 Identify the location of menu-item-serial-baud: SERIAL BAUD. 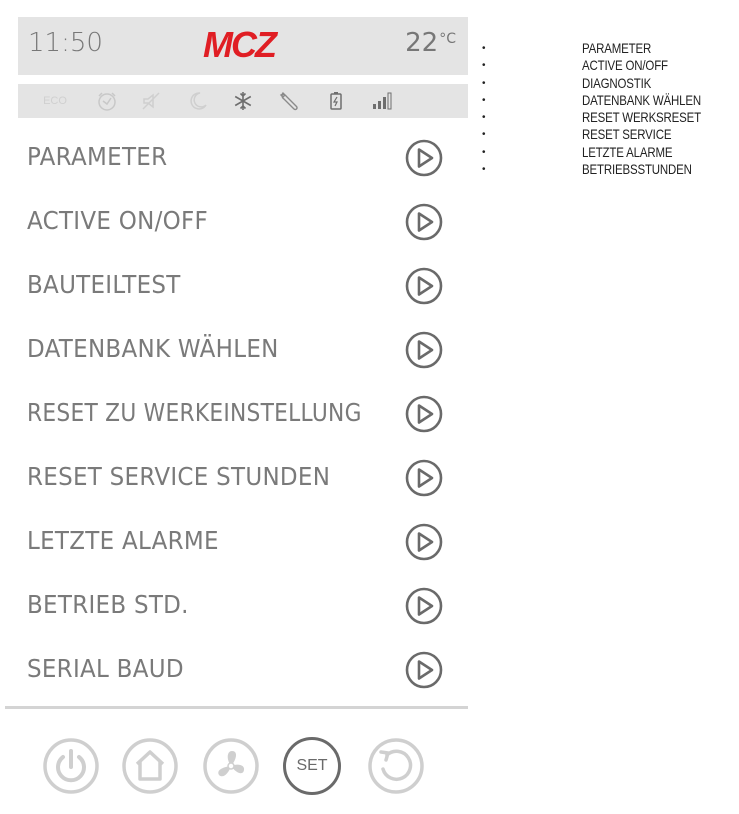
(243, 669).